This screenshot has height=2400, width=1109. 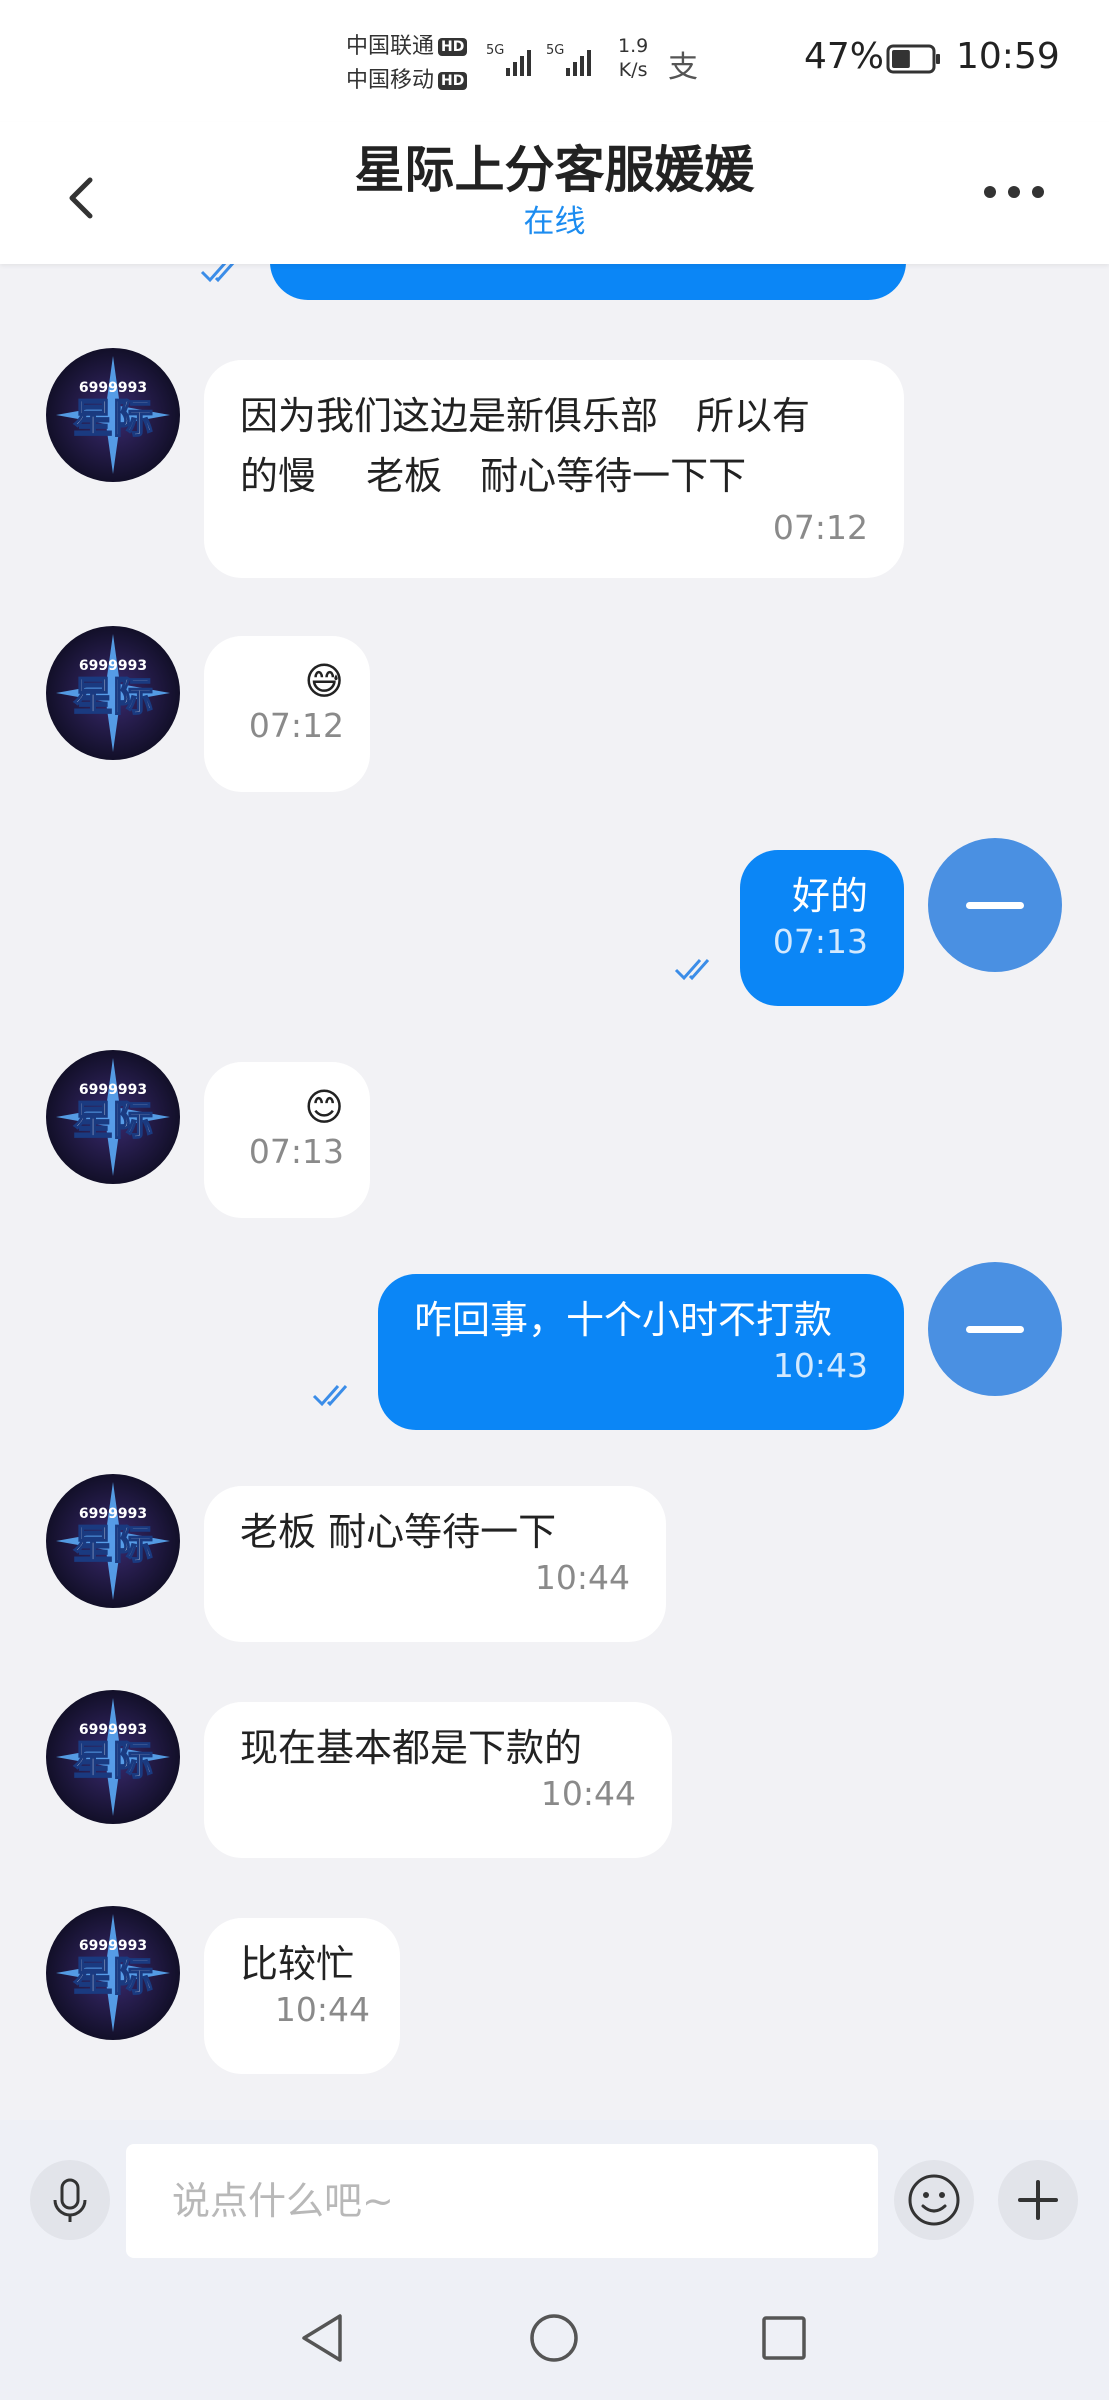 What do you see at coordinates (525, 416) in the screenshot?
I see `message-text: 因为我们这边是新俱乐部 所以有` at bounding box center [525, 416].